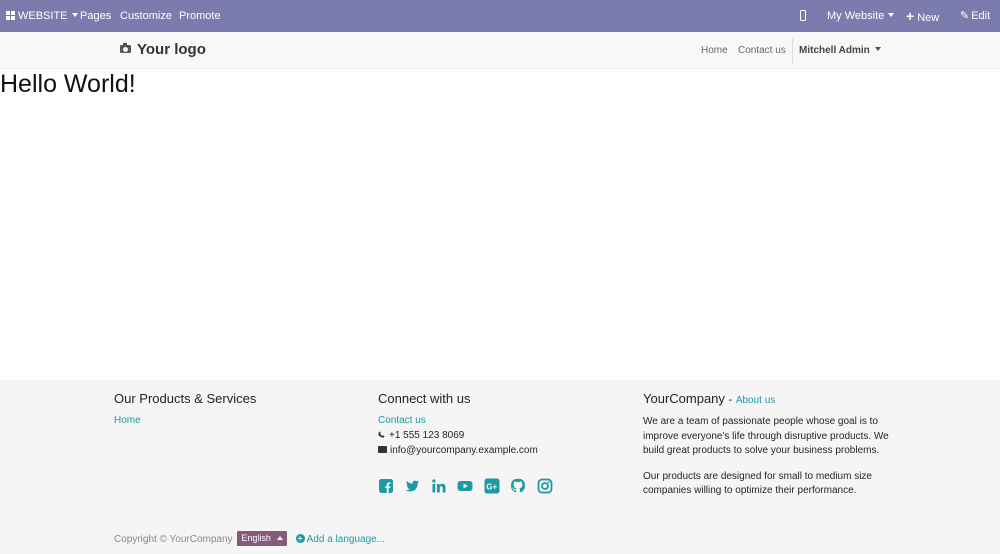 The image size is (1000, 554). What do you see at coordinates (171, 49) in the screenshot?
I see `logo-text: Your logo` at bounding box center [171, 49].